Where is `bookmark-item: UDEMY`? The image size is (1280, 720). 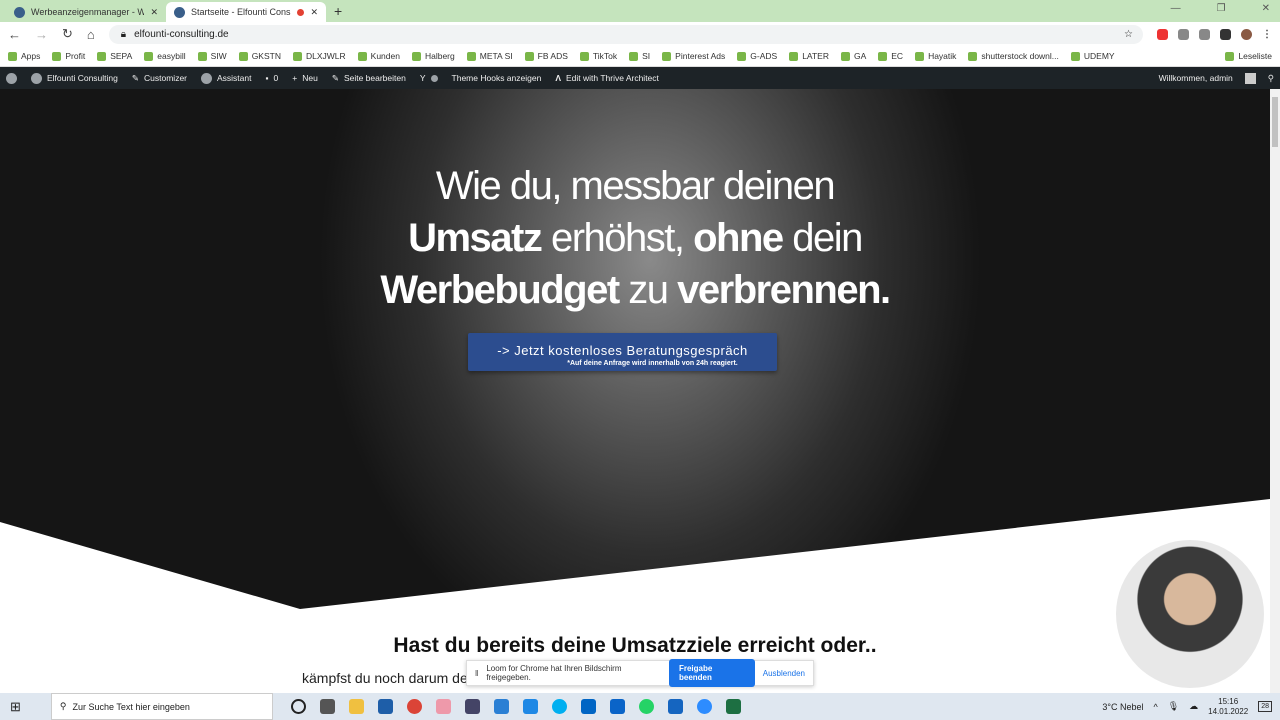 bookmark-item: UDEMY is located at coordinates (1092, 56).